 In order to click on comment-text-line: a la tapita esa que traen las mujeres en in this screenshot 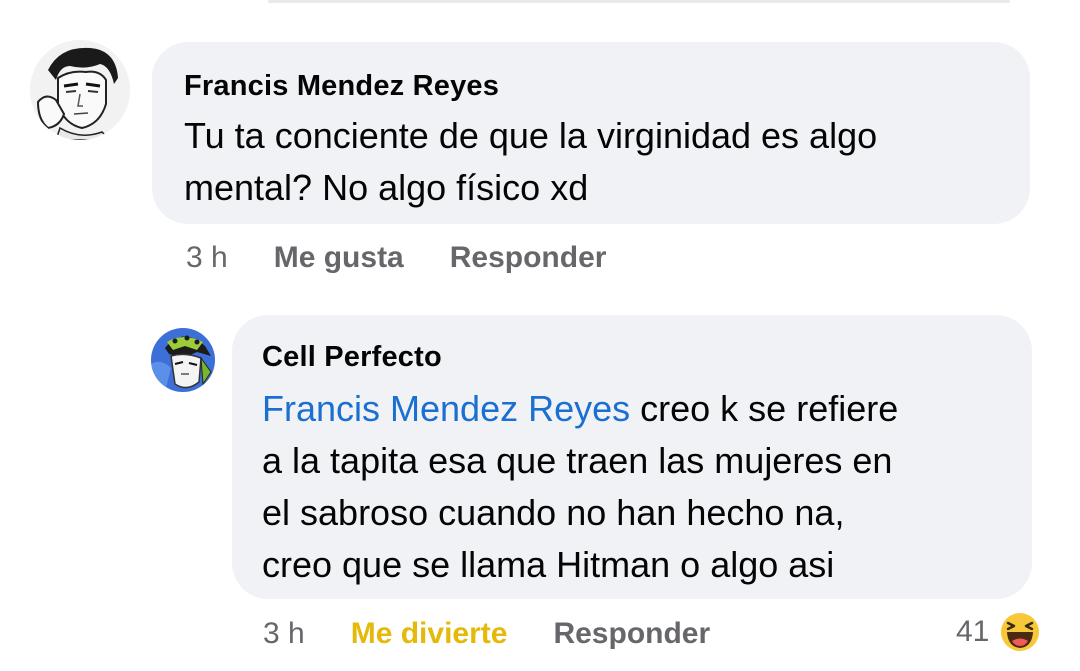, I will do `click(577, 460)`.